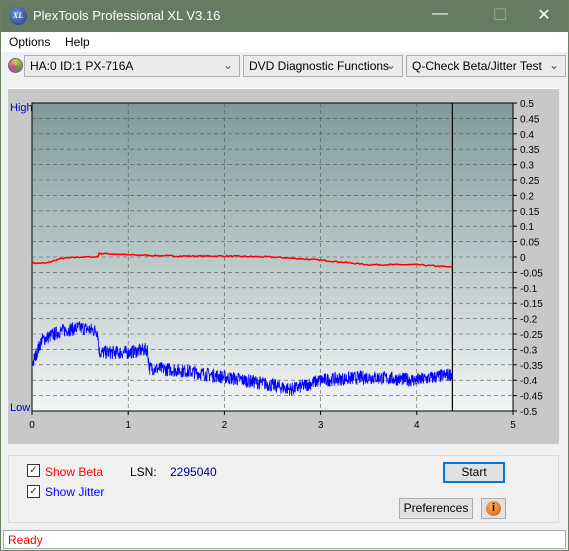 The image size is (569, 551). I want to click on high-label: High, so click(21, 108).